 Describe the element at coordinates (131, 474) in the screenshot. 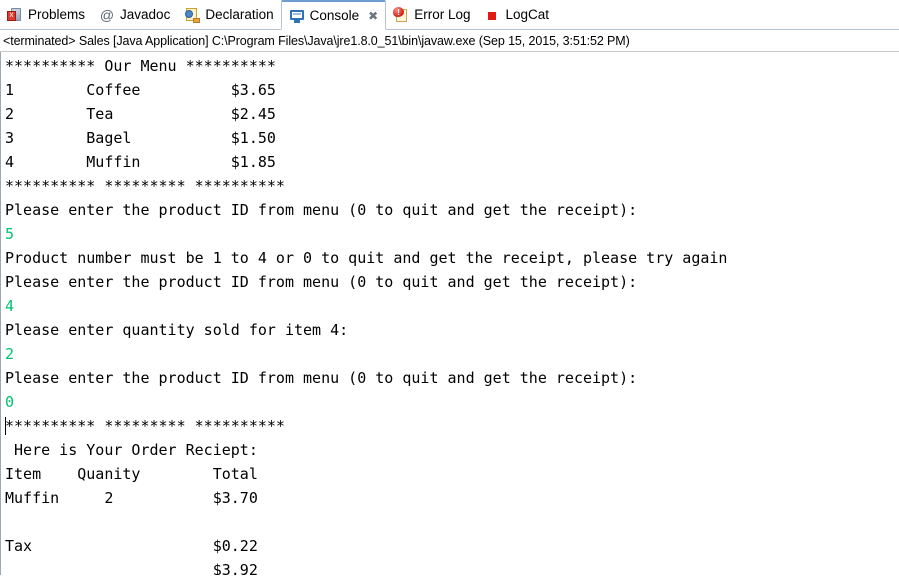

I see `console-output-line: Item Quanity Total` at that location.